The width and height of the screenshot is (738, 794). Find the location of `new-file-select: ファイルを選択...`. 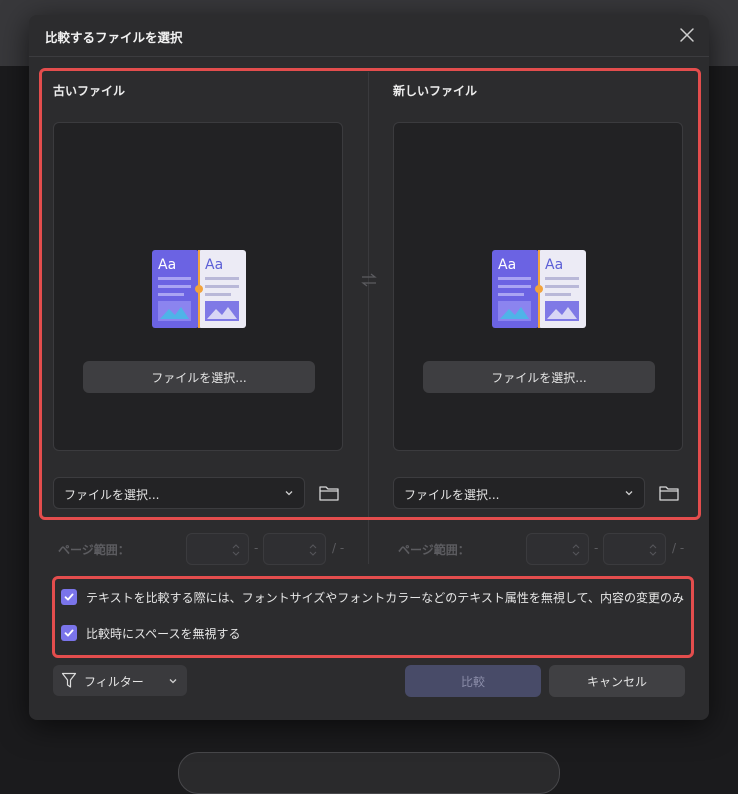

new-file-select: ファイルを選択... is located at coordinates (519, 493).